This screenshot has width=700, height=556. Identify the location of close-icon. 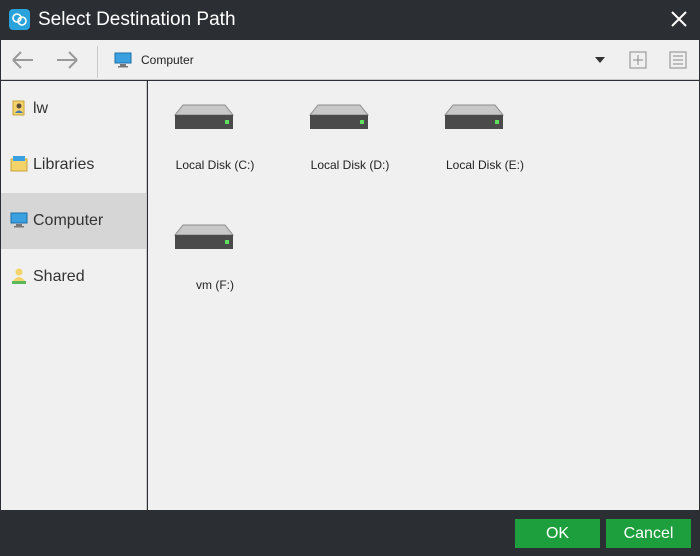
(679, 19).